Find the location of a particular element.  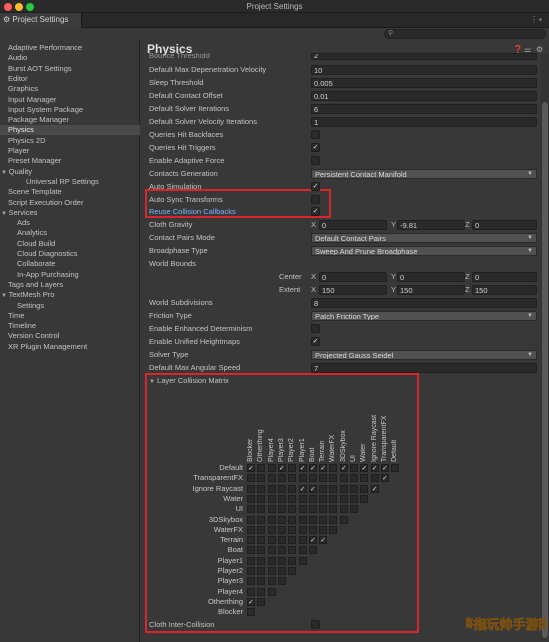

cloth-gravity-x: 0 is located at coordinates (353, 225).